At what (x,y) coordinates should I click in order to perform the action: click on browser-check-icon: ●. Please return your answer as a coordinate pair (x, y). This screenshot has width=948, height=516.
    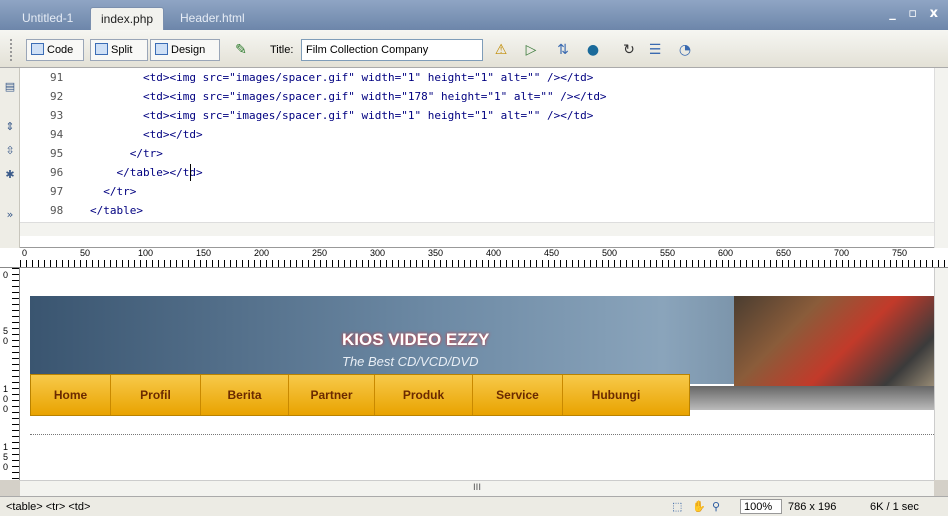
    Looking at the image, I should click on (593, 50).